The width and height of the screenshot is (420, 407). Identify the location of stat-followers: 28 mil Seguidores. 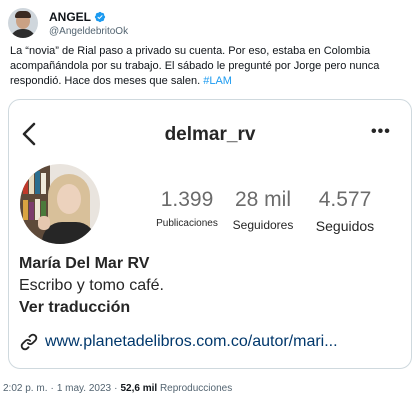
(263, 210).